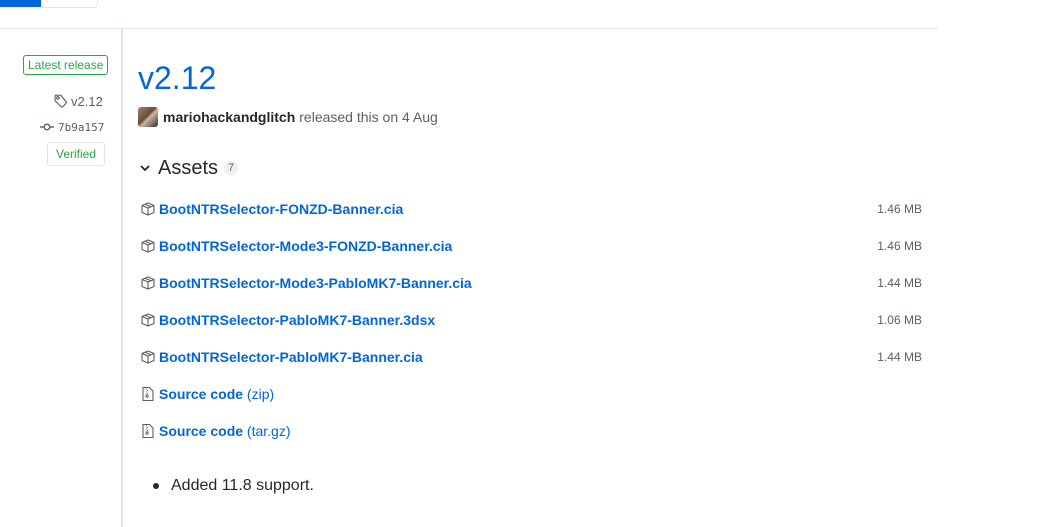 This screenshot has height=527, width=1047. I want to click on source-code-row: Source code (zip), so click(531, 394).